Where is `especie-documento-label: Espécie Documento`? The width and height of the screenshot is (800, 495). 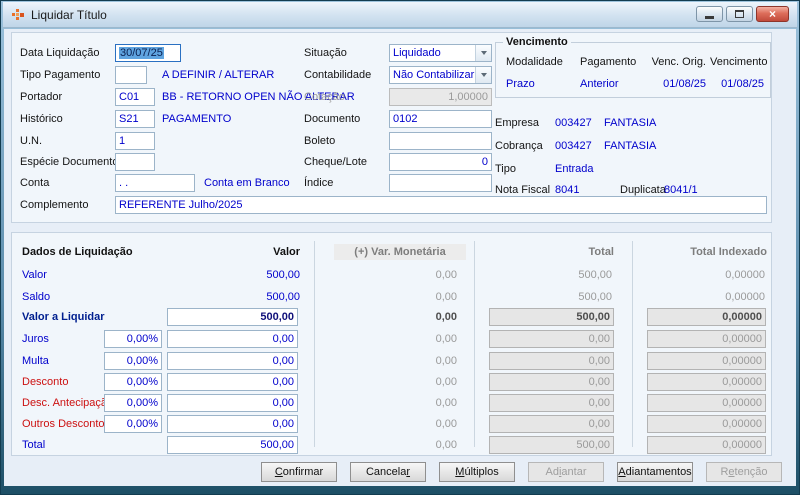 especie-documento-label: Espécie Documento is located at coordinates (69, 162).